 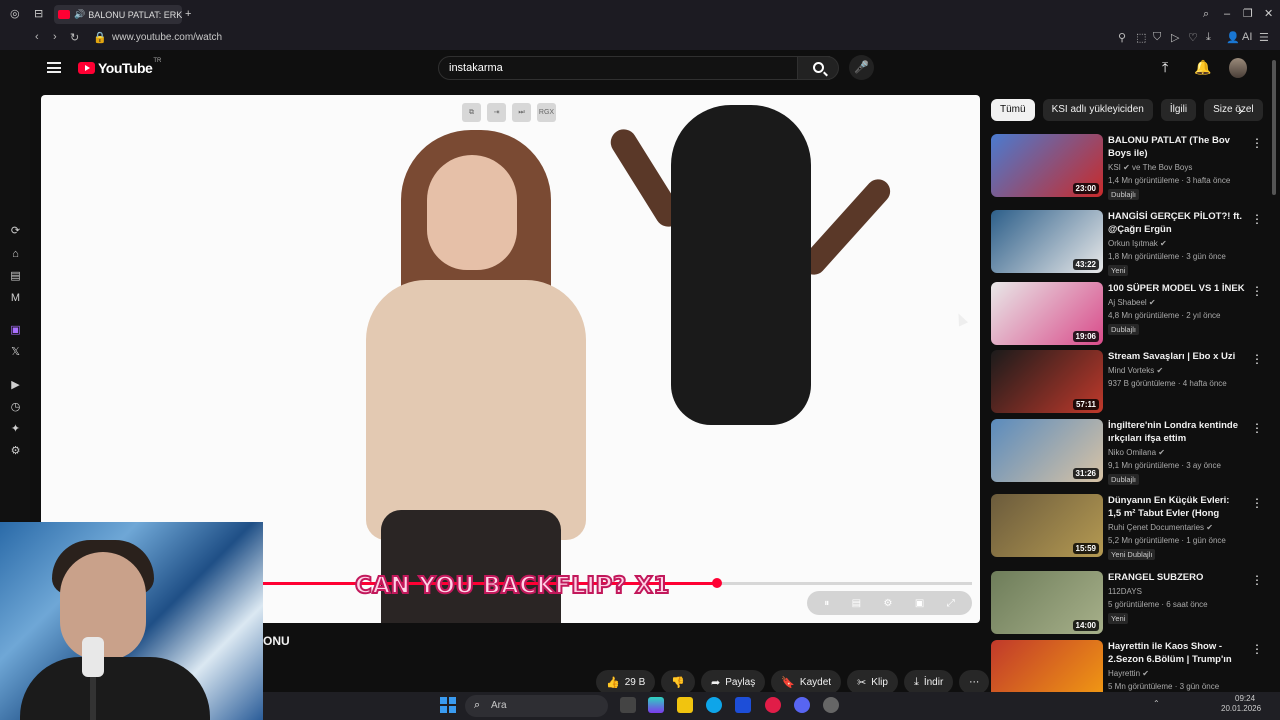 I want to click on url-field: www.youtube.com/watch, so click(x=167, y=37).